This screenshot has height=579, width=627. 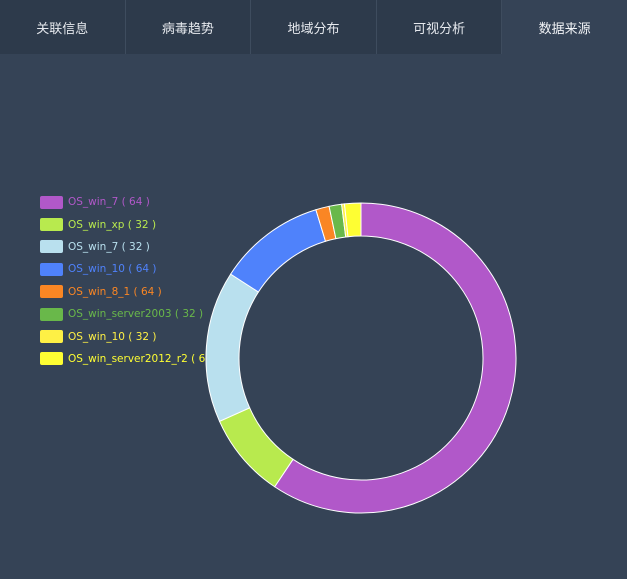 I want to click on tab-region-distribution: 地域分布, so click(x=314, y=27).